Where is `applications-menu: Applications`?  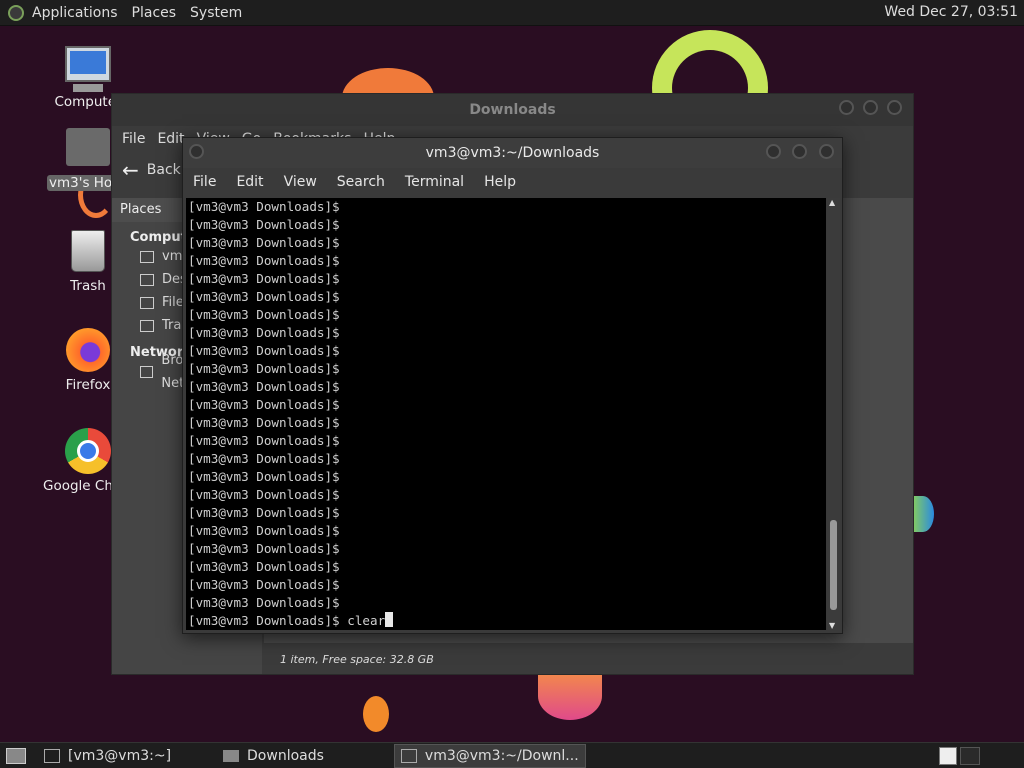
applications-menu: Applications is located at coordinates (75, 13).